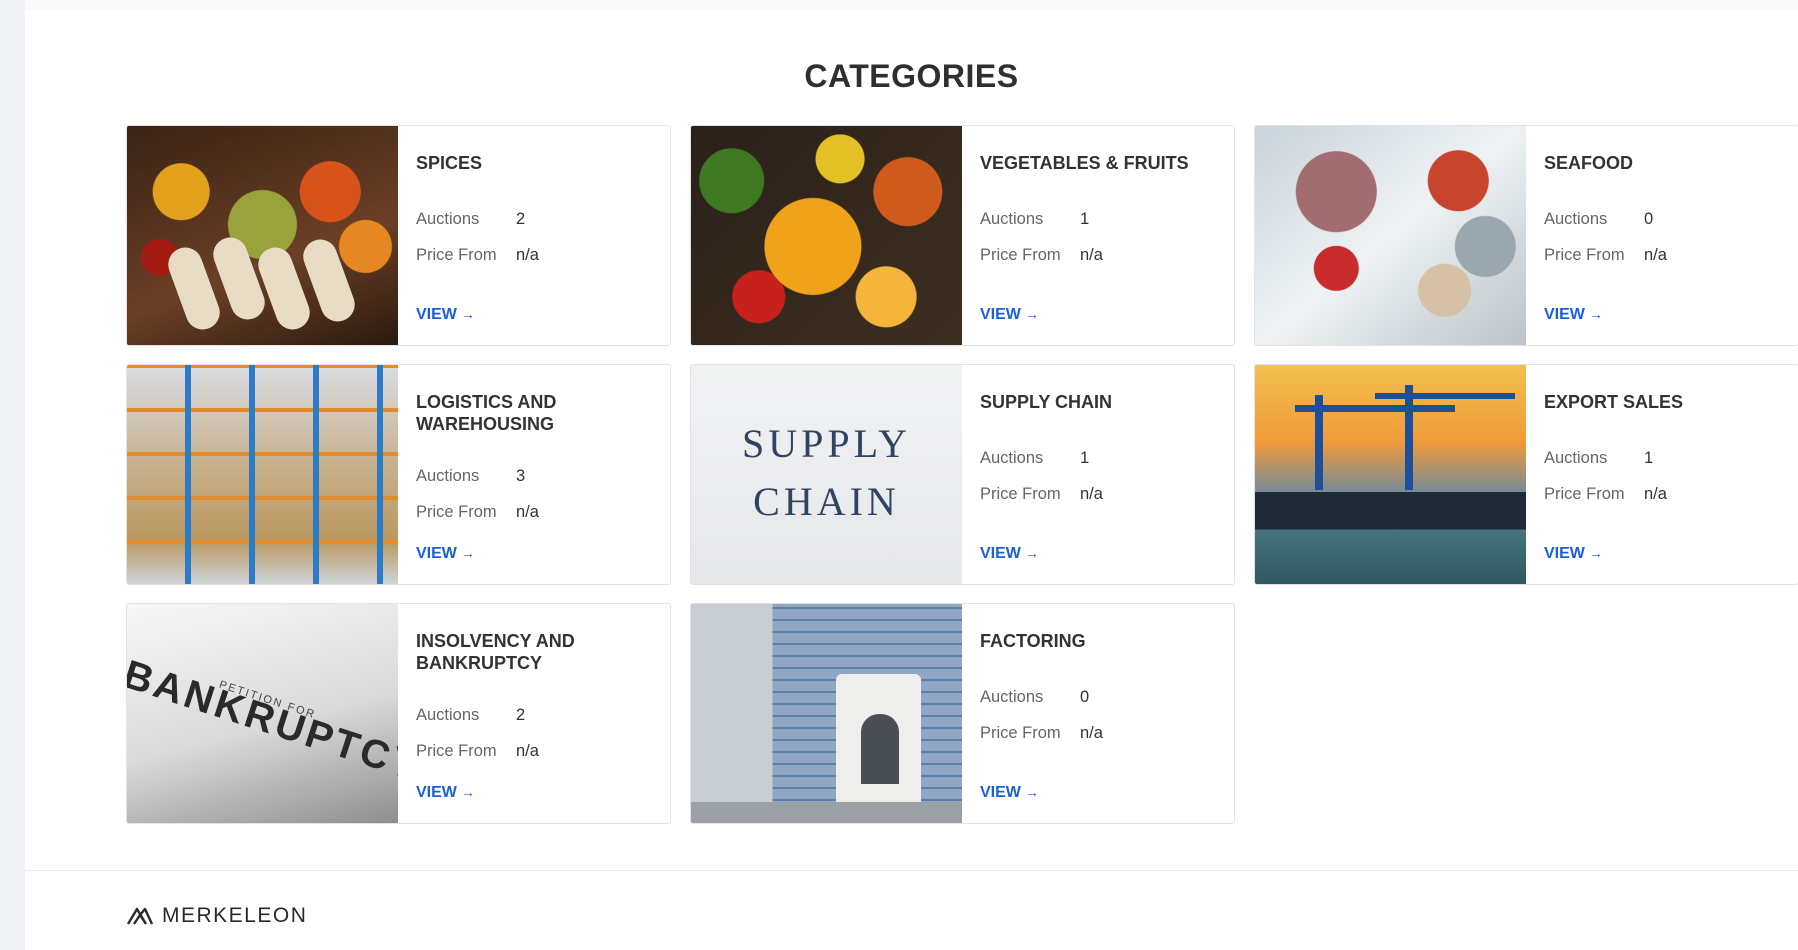 This screenshot has width=1798, height=950. Describe the element at coordinates (486, 413) in the screenshot. I see `category-title: LOGISTICS AND WAREHOUSING` at that location.